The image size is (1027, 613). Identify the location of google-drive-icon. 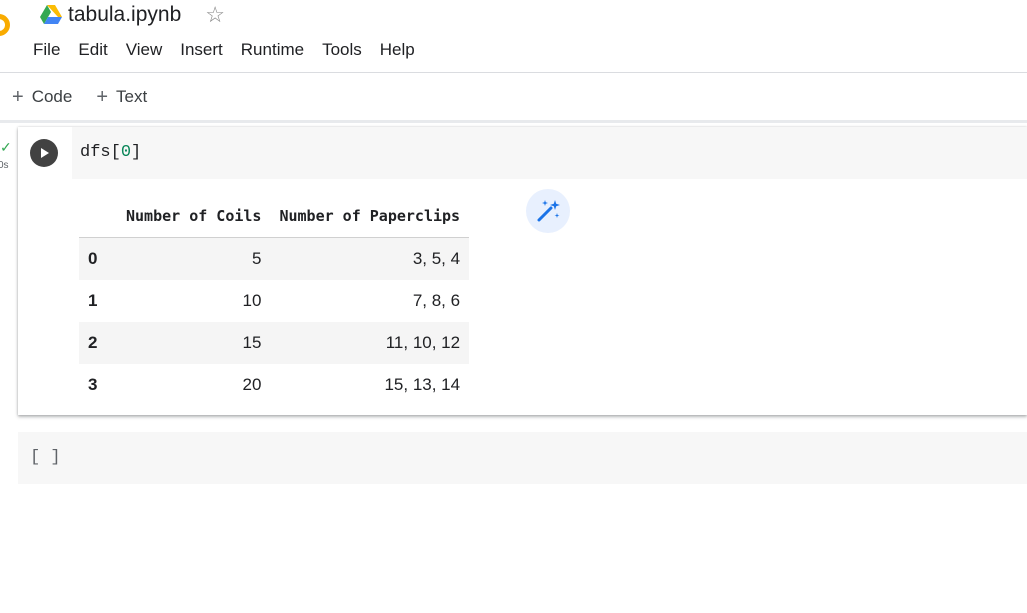
(51, 14).